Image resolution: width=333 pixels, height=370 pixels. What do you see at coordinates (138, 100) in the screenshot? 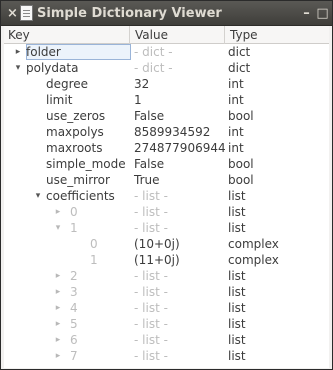
I see `row-value: 1` at bounding box center [138, 100].